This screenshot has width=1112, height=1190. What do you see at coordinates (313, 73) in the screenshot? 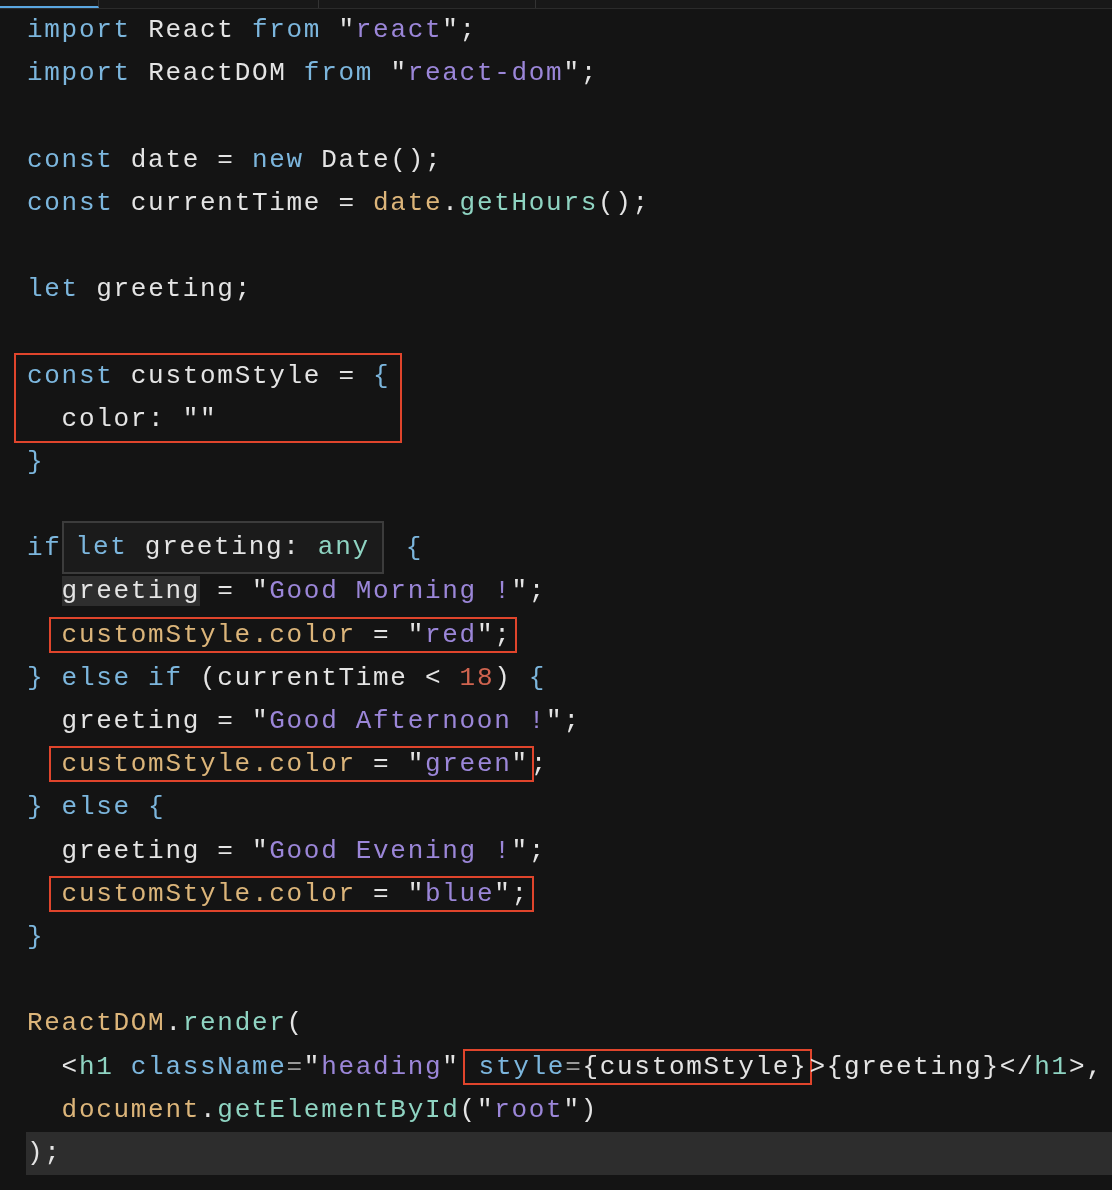
I see `code-text: import ReactDOM from "react-dom";` at bounding box center [313, 73].